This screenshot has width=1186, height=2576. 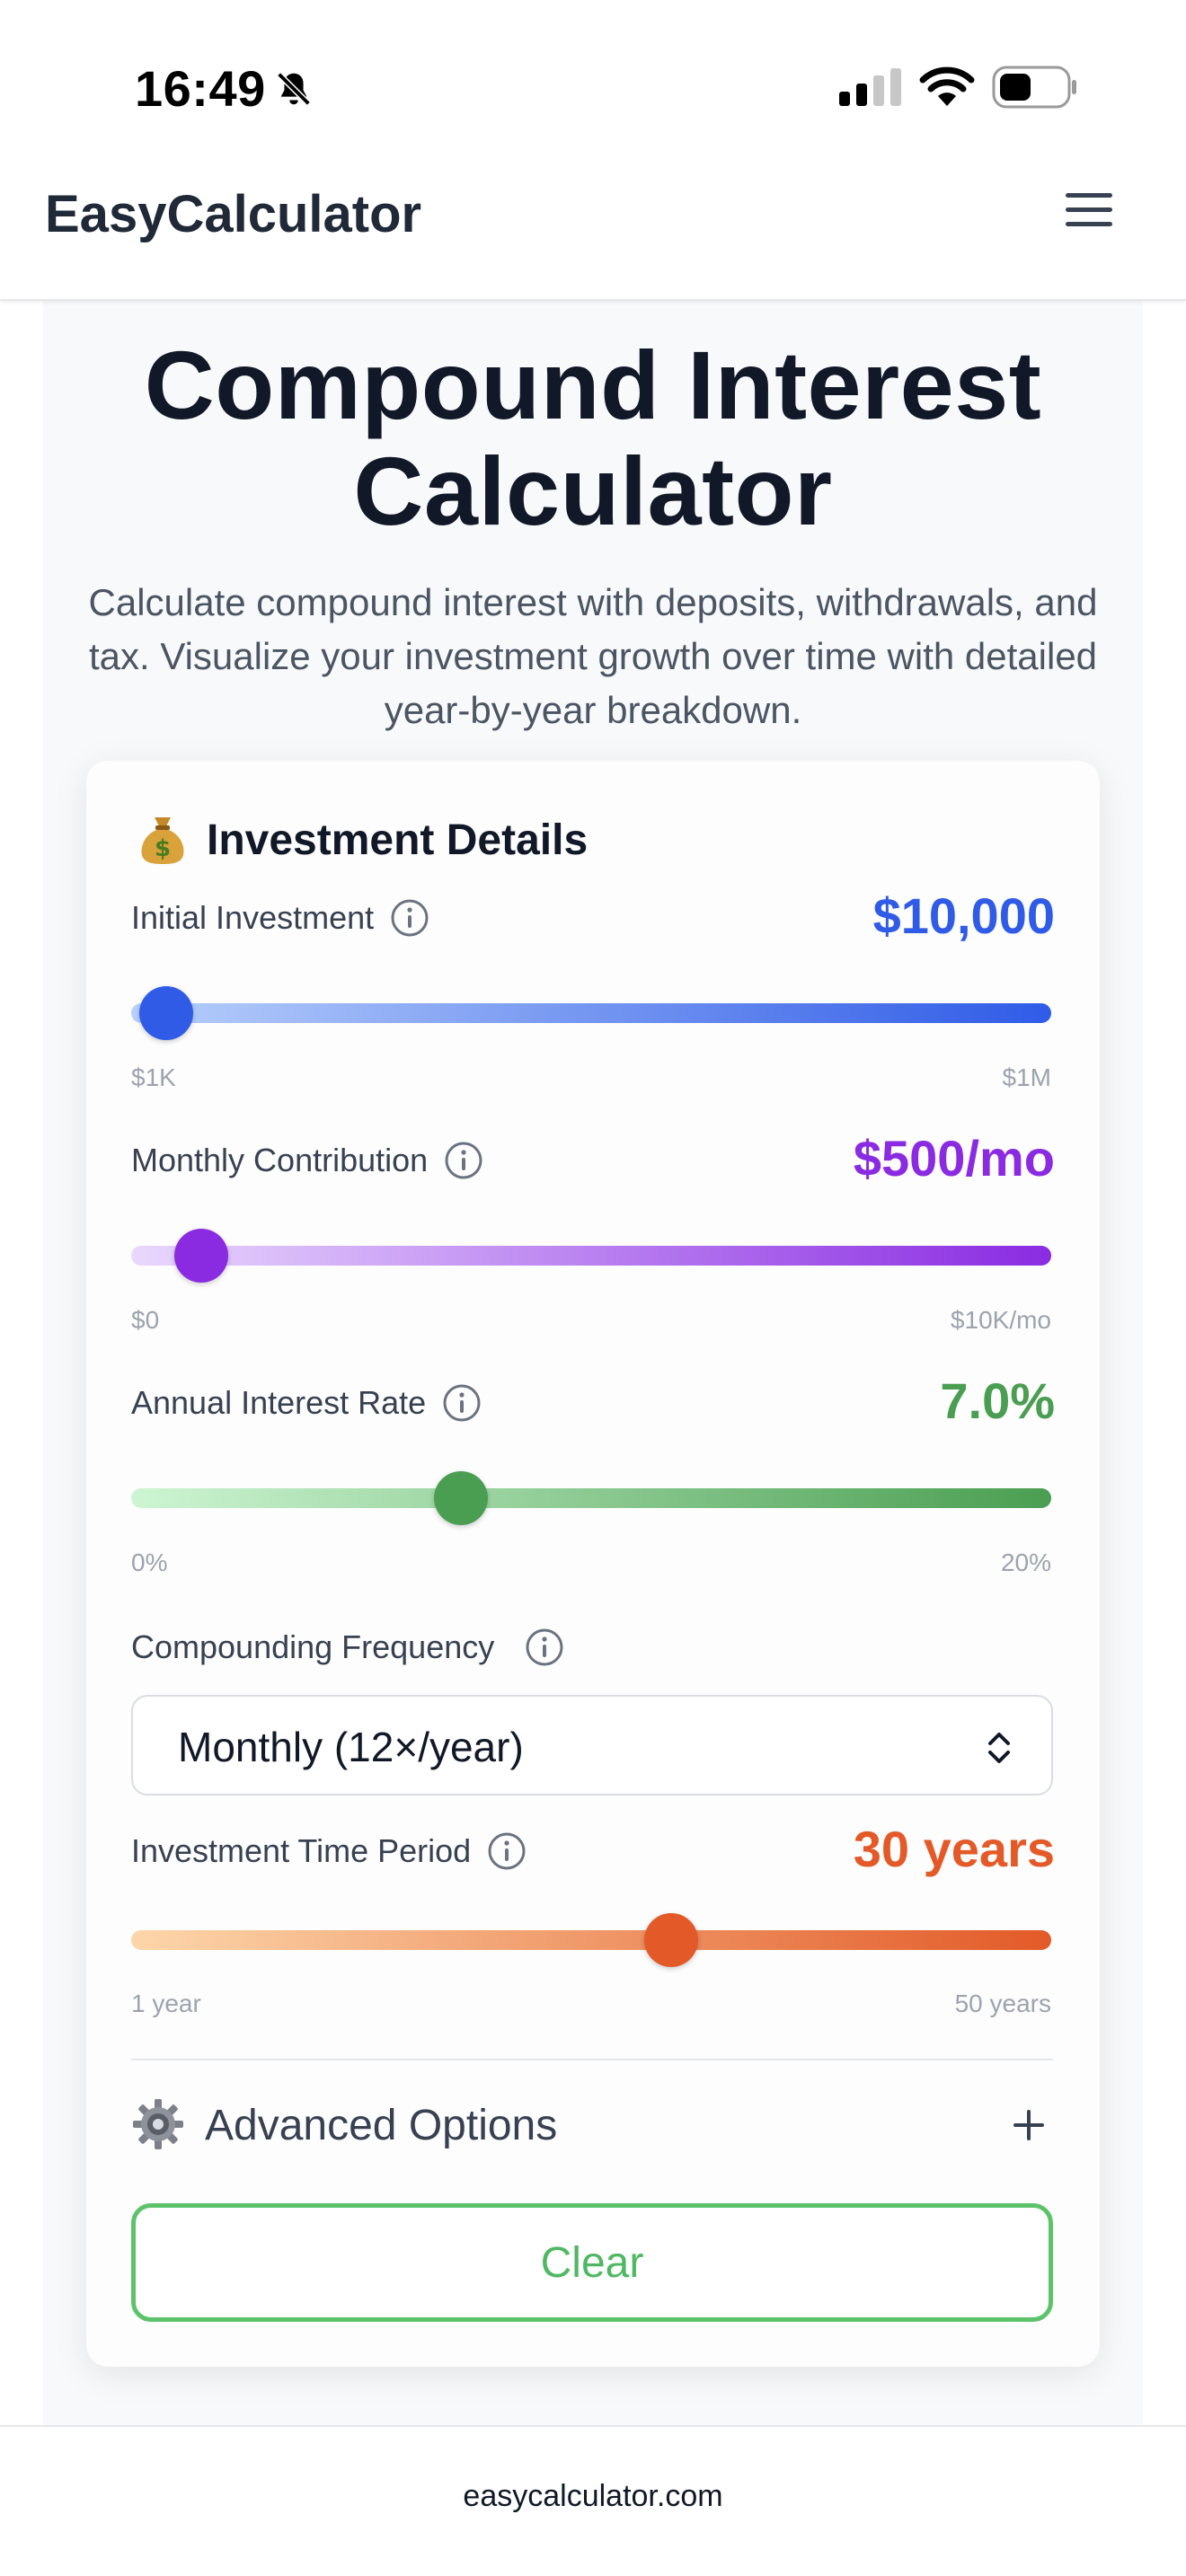 What do you see at coordinates (461, 1498) in the screenshot?
I see `annual-interest-rate-slider-thumb` at bounding box center [461, 1498].